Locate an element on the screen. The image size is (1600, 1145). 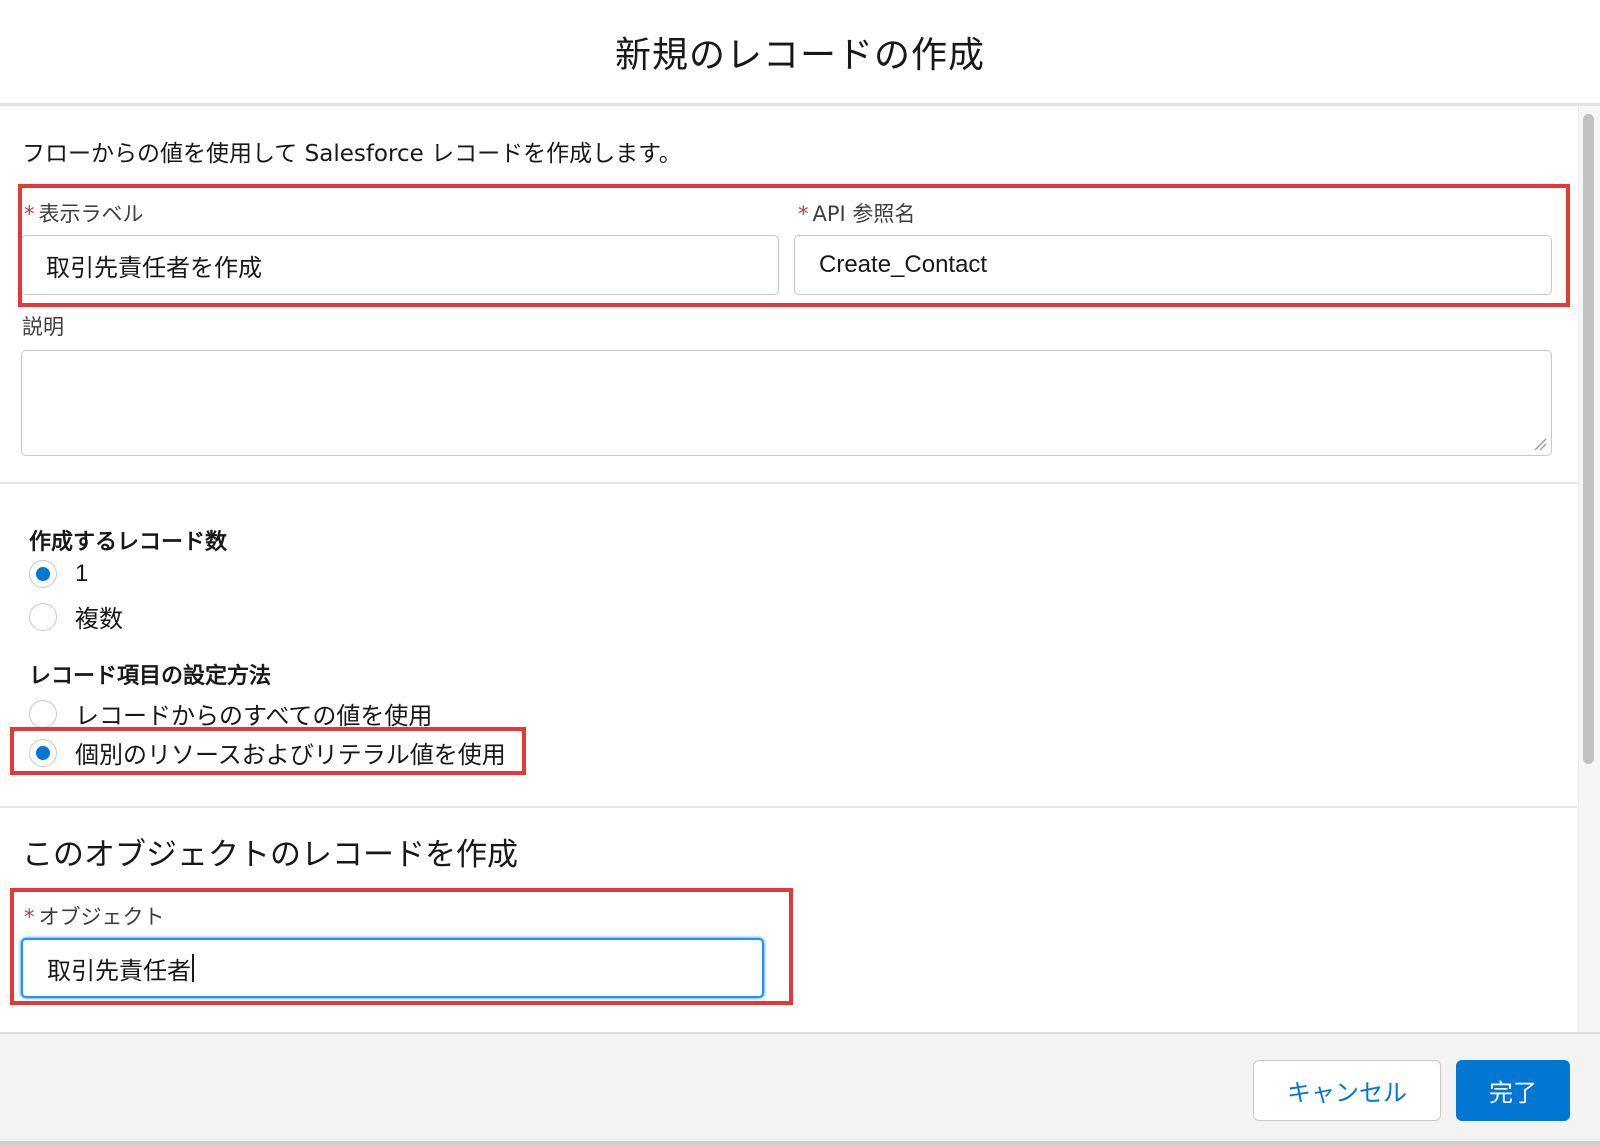
modal-footer: キャンセル 完了 is located at coordinates (800, 1088).